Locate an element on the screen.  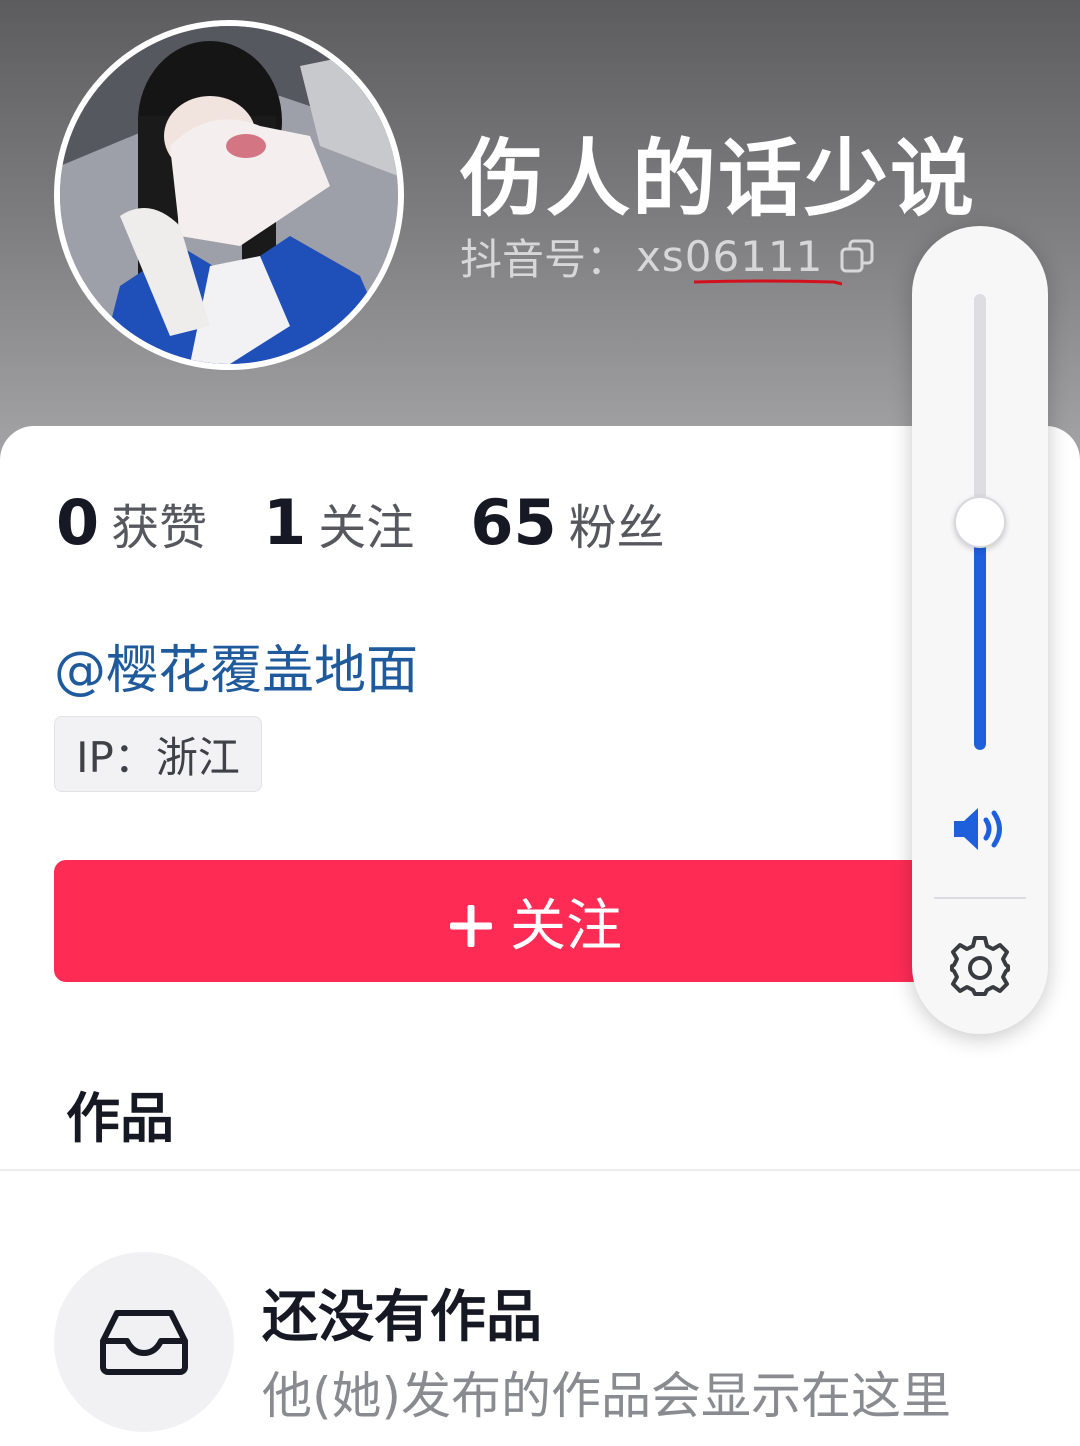
volume-panel-divider is located at coordinates (980, 898).